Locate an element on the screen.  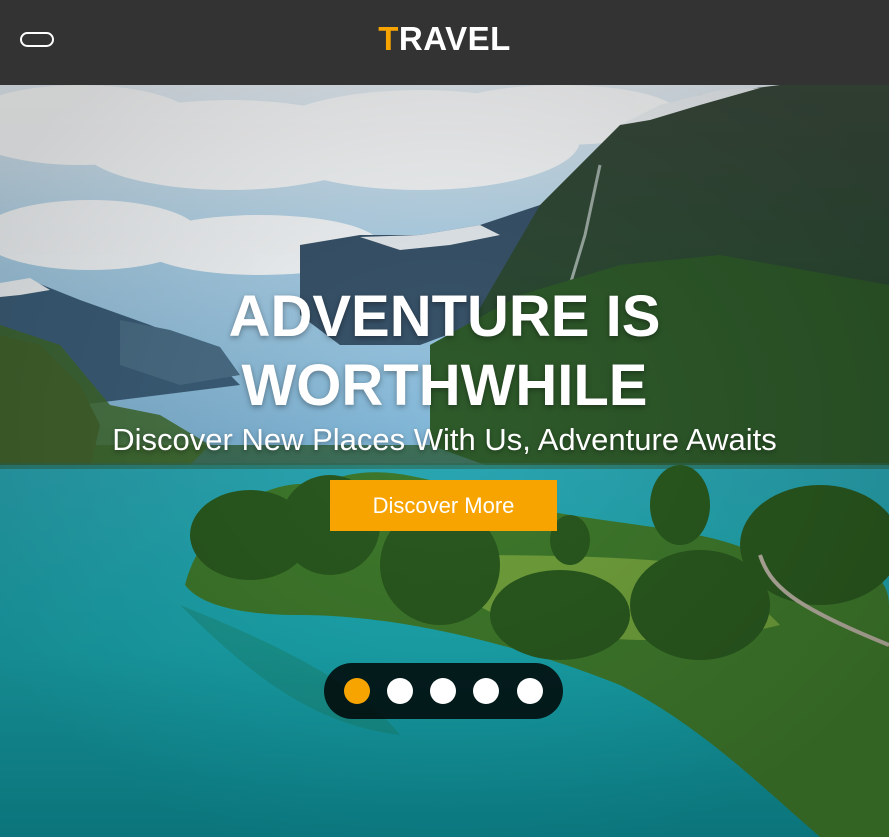
hero-headline-line1: ADVENTURE IS is located at coordinates (444, 316).